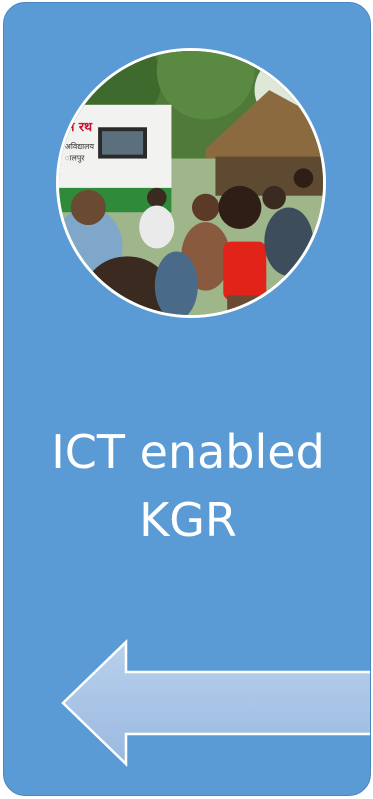 The image size is (373, 799). What do you see at coordinates (188, 520) in the screenshot?
I see `card-title-line-2: KGR` at bounding box center [188, 520].